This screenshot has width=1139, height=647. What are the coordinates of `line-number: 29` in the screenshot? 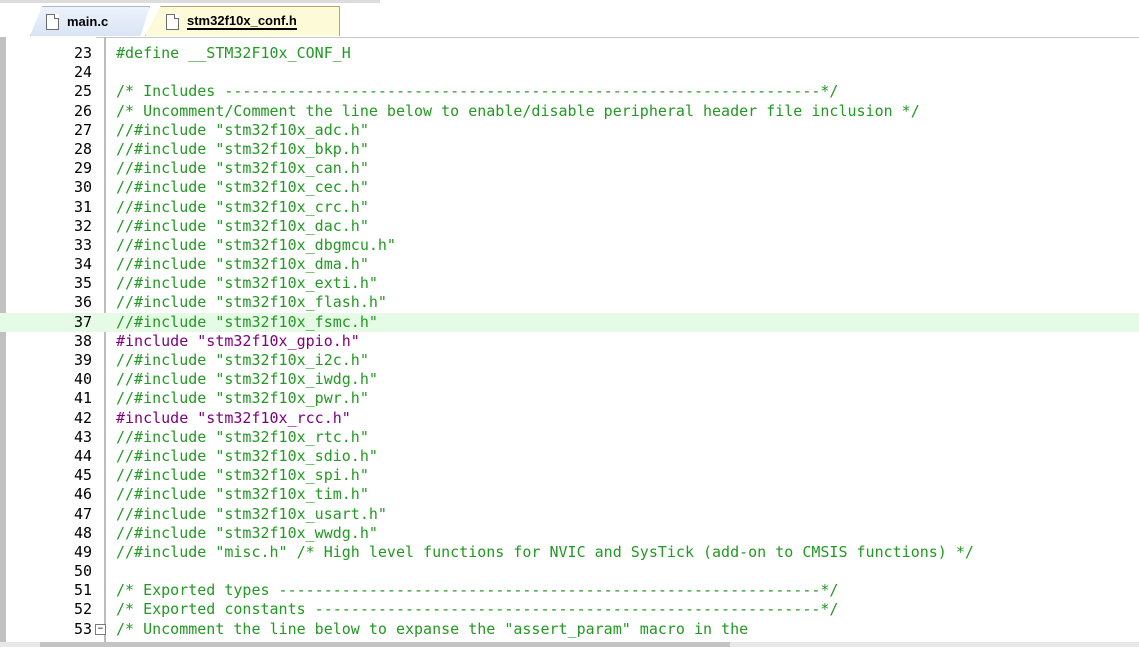 It's located at (82, 168).